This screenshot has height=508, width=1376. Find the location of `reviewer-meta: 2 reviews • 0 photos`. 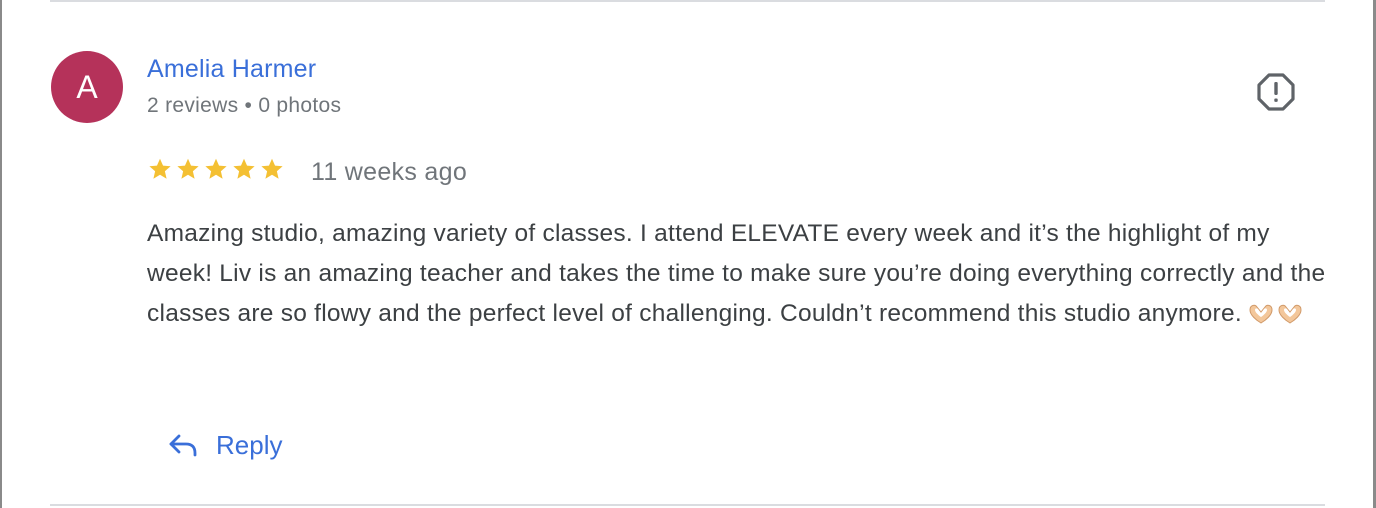

reviewer-meta: 2 reviews • 0 photos is located at coordinates (244, 105).